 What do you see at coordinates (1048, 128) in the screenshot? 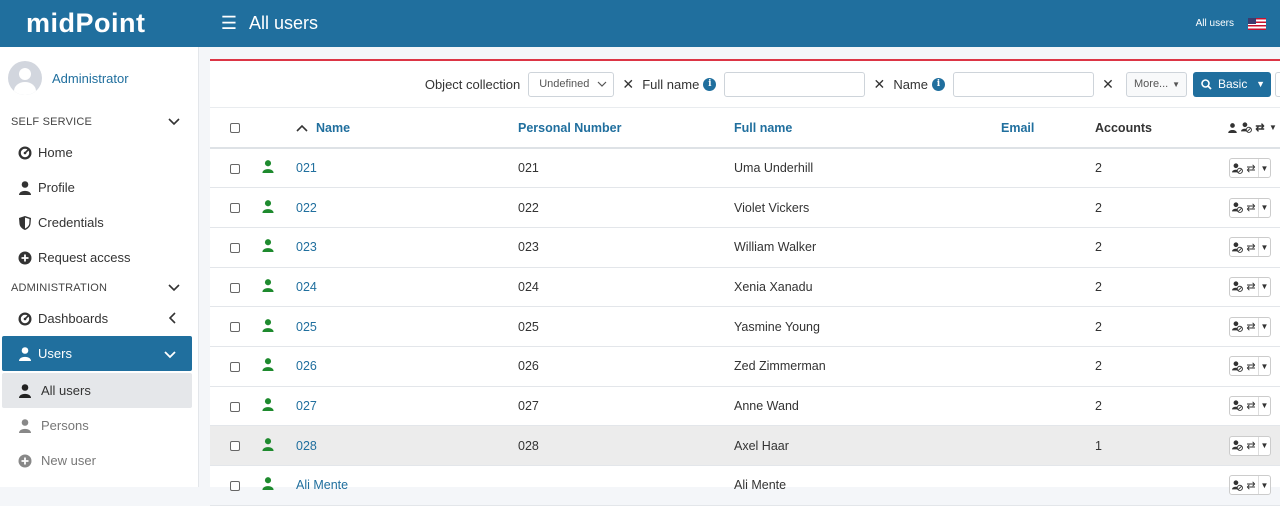
I see `email-column-header: Email` at bounding box center [1048, 128].